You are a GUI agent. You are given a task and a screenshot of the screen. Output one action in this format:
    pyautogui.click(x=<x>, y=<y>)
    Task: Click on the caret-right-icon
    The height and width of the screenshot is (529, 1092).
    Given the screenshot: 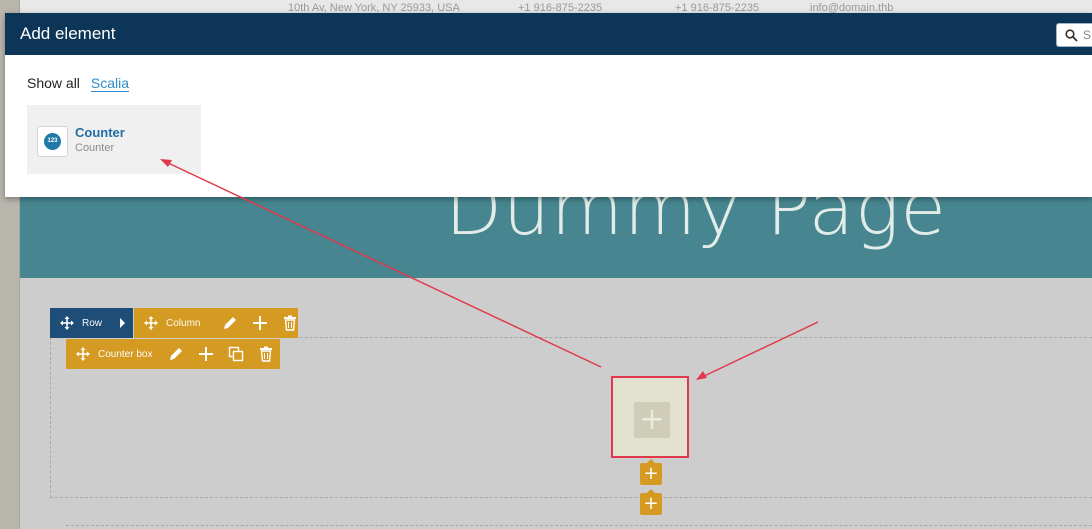 What is the action you would take?
    pyautogui.click(x=122, y=323)
    